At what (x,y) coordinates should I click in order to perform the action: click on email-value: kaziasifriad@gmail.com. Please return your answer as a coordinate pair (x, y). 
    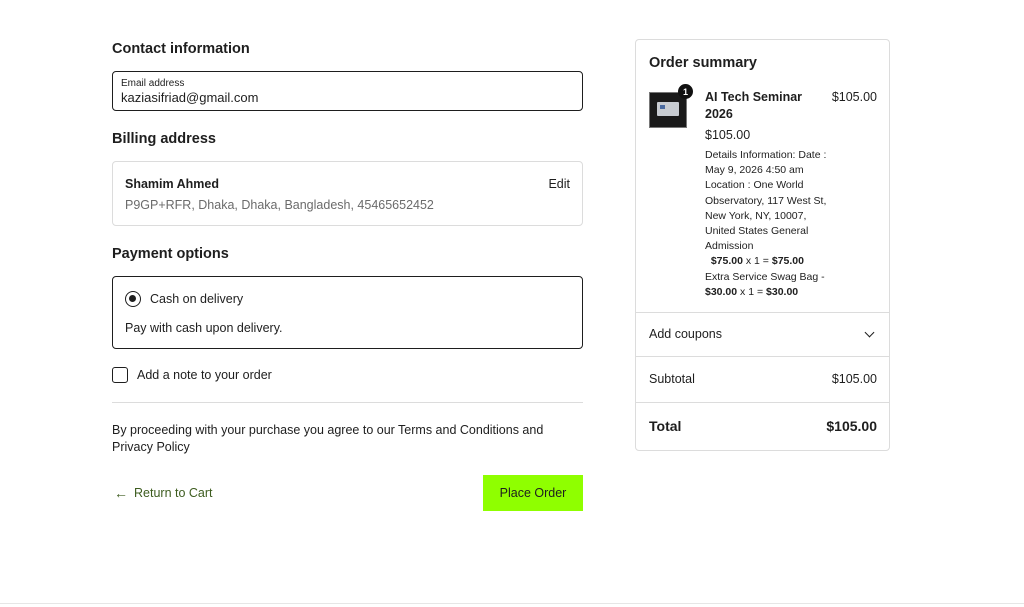
    Looking at the image, I should click on (347, 98).